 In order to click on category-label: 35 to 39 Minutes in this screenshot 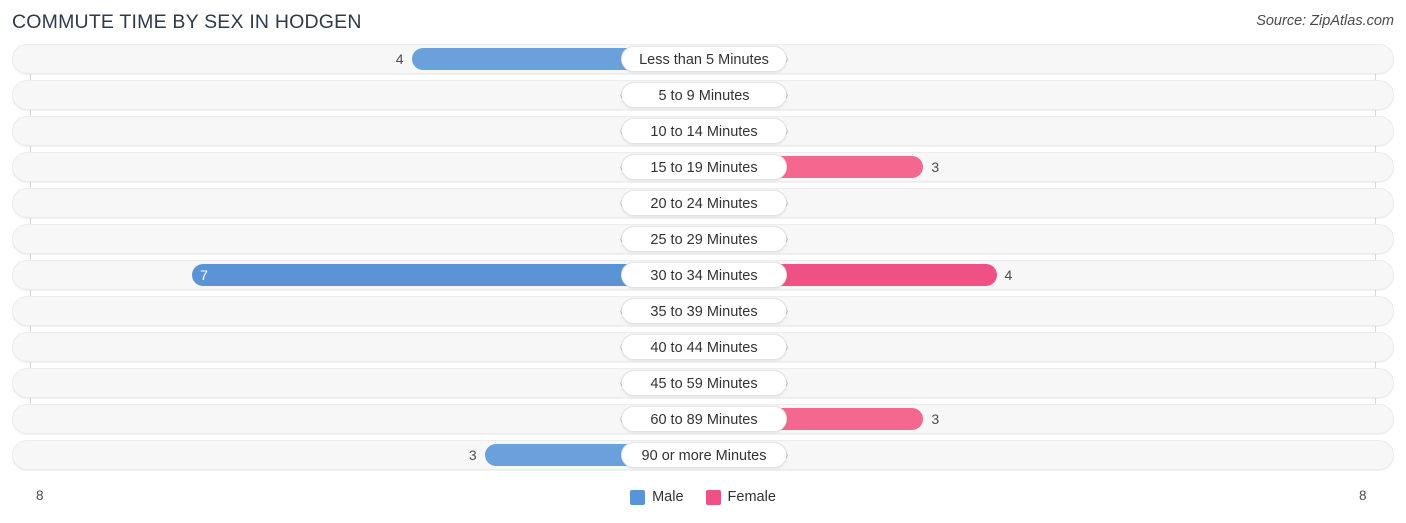, I will do `click(704, 311)`.